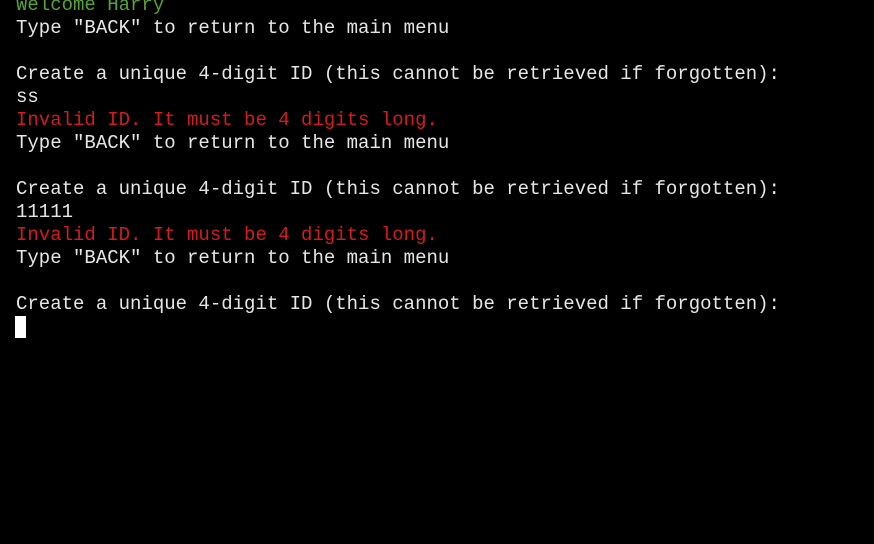  I want to click on user-input-echo: 11111, so click(45, 212).